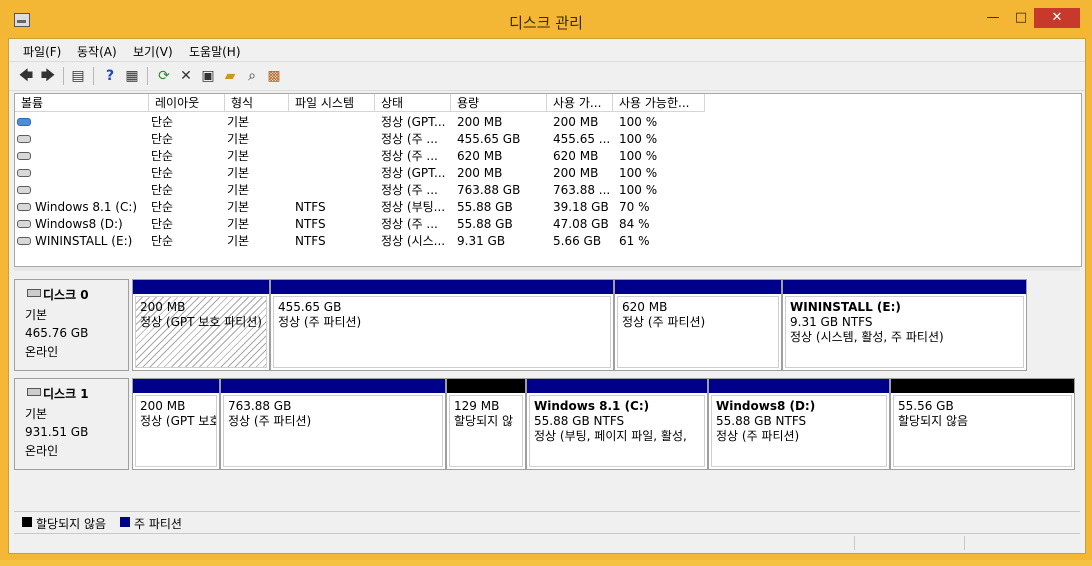 This screenshot has width=1092, height=566. I want to click on back-icon: 🡄, so click(26, 76).